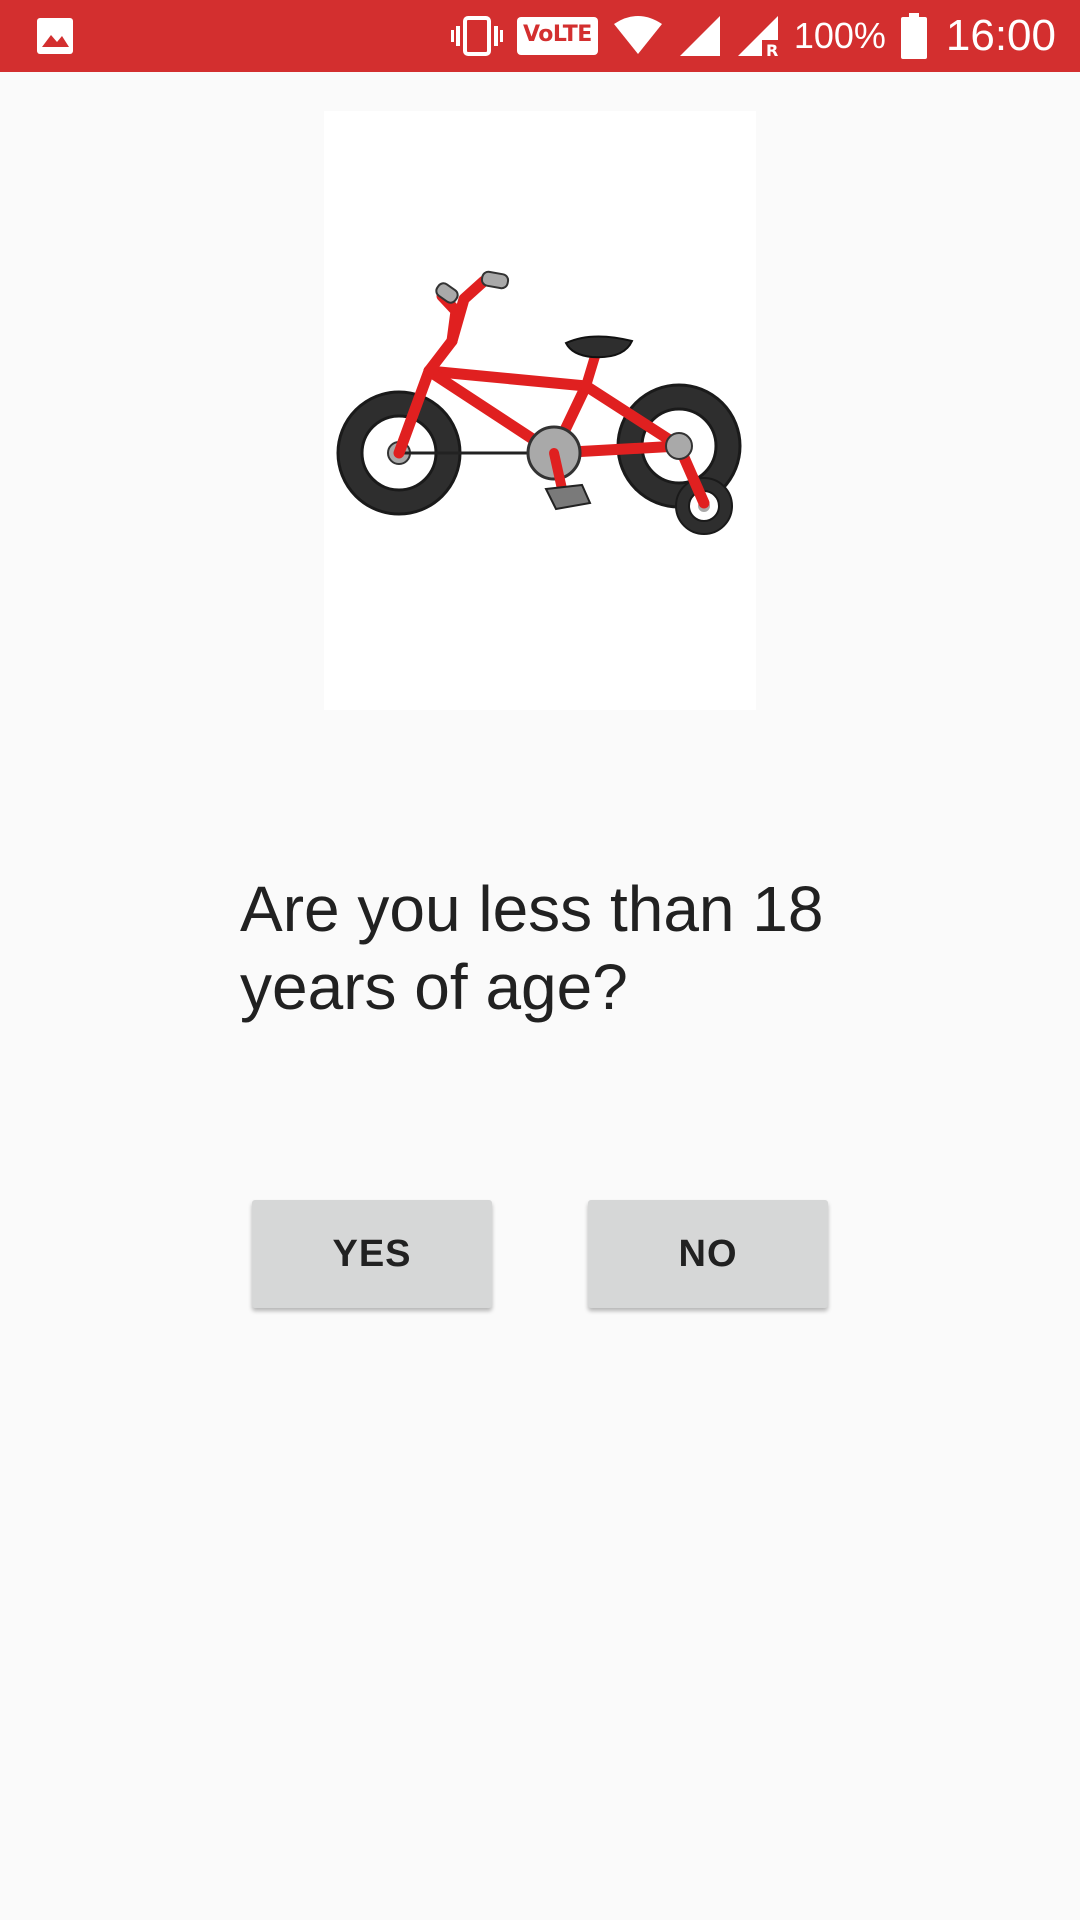 Image resolution: width=1080 pixels, height=1920 pixels. Describe the element at coordinates (476, 36) in the screenshot. I see `vibrate-icon` at that location.